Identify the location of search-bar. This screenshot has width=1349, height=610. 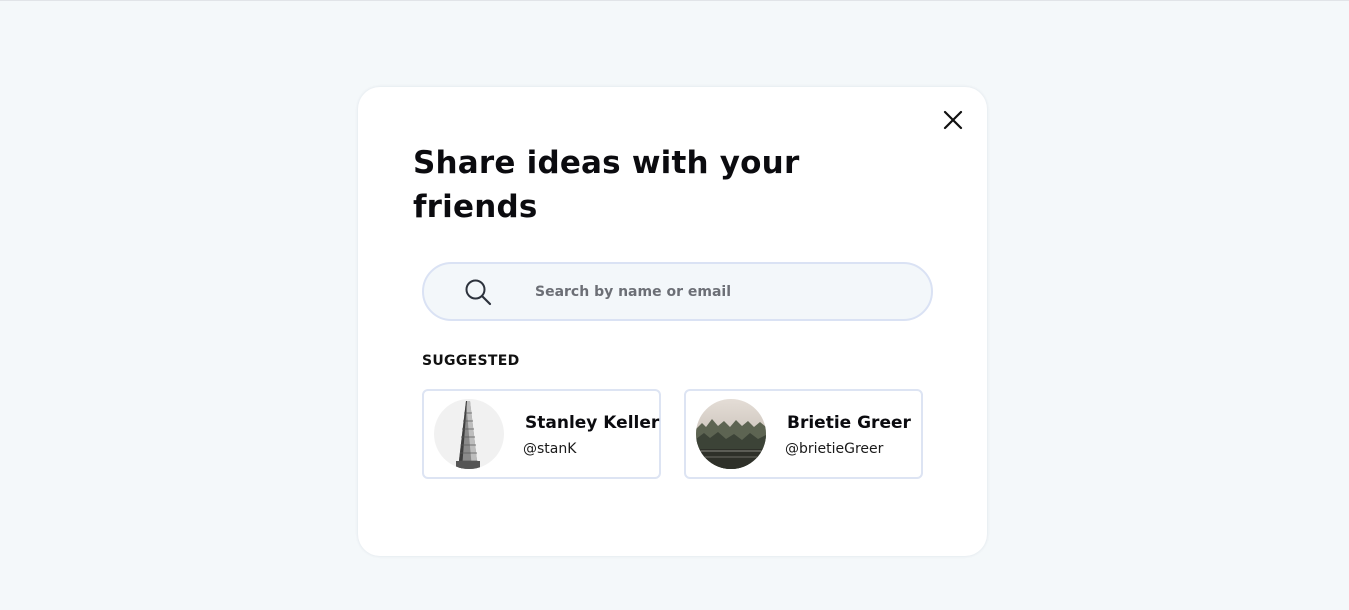
(677, 291).